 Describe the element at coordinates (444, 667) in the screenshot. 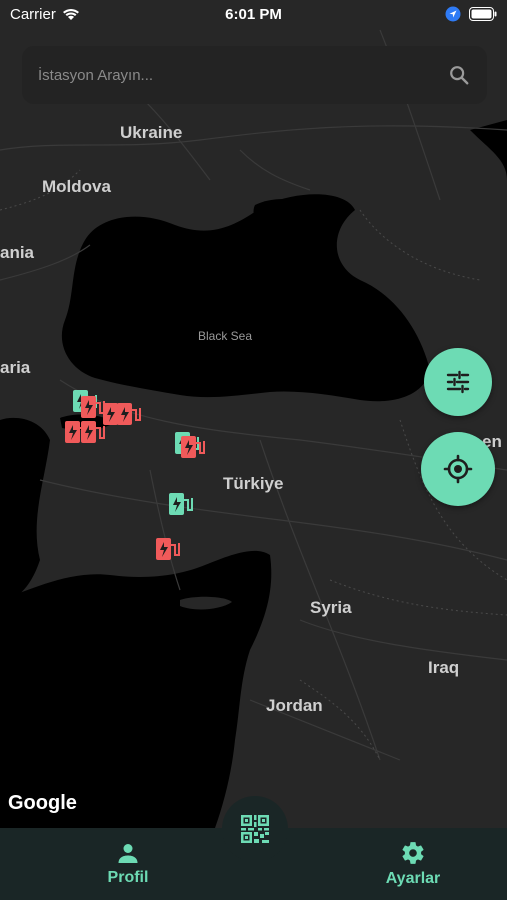

I see `map-label-iraq: Iraq` at that location.